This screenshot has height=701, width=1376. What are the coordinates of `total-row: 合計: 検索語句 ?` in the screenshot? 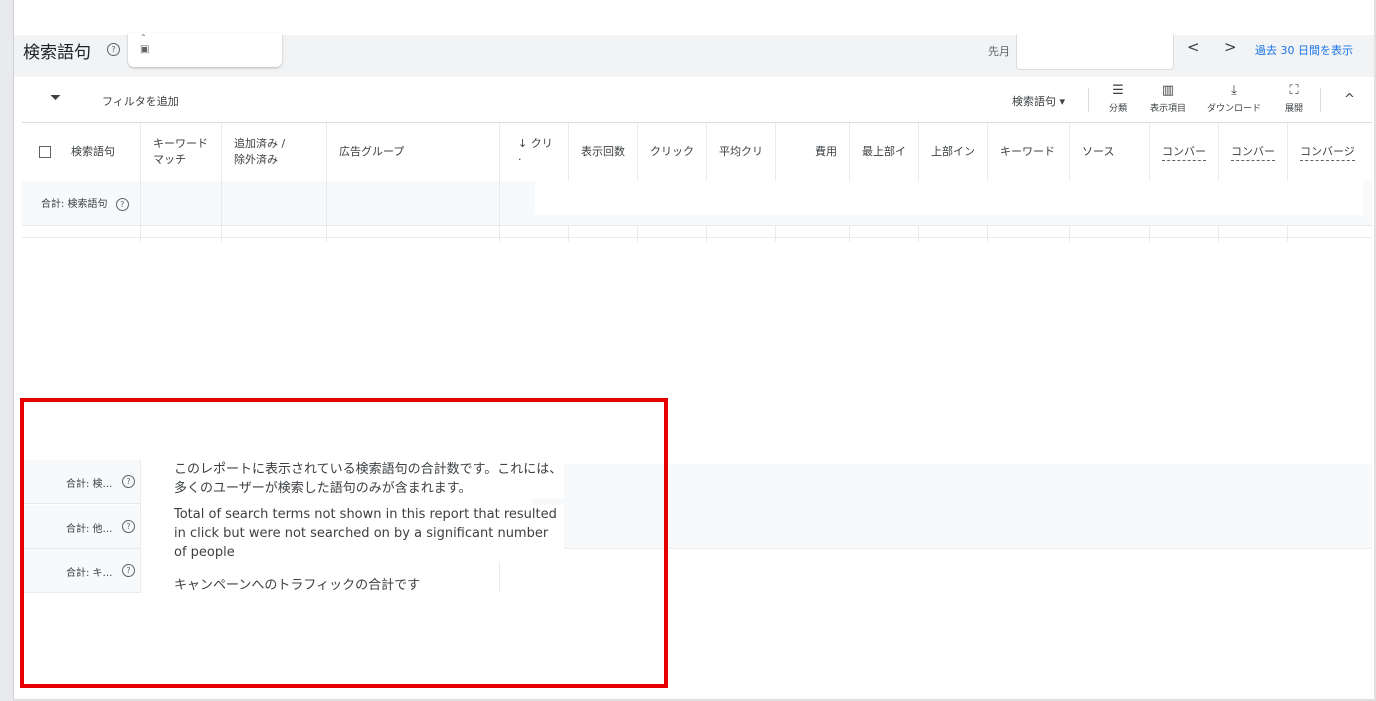 It's located at (697, 203).